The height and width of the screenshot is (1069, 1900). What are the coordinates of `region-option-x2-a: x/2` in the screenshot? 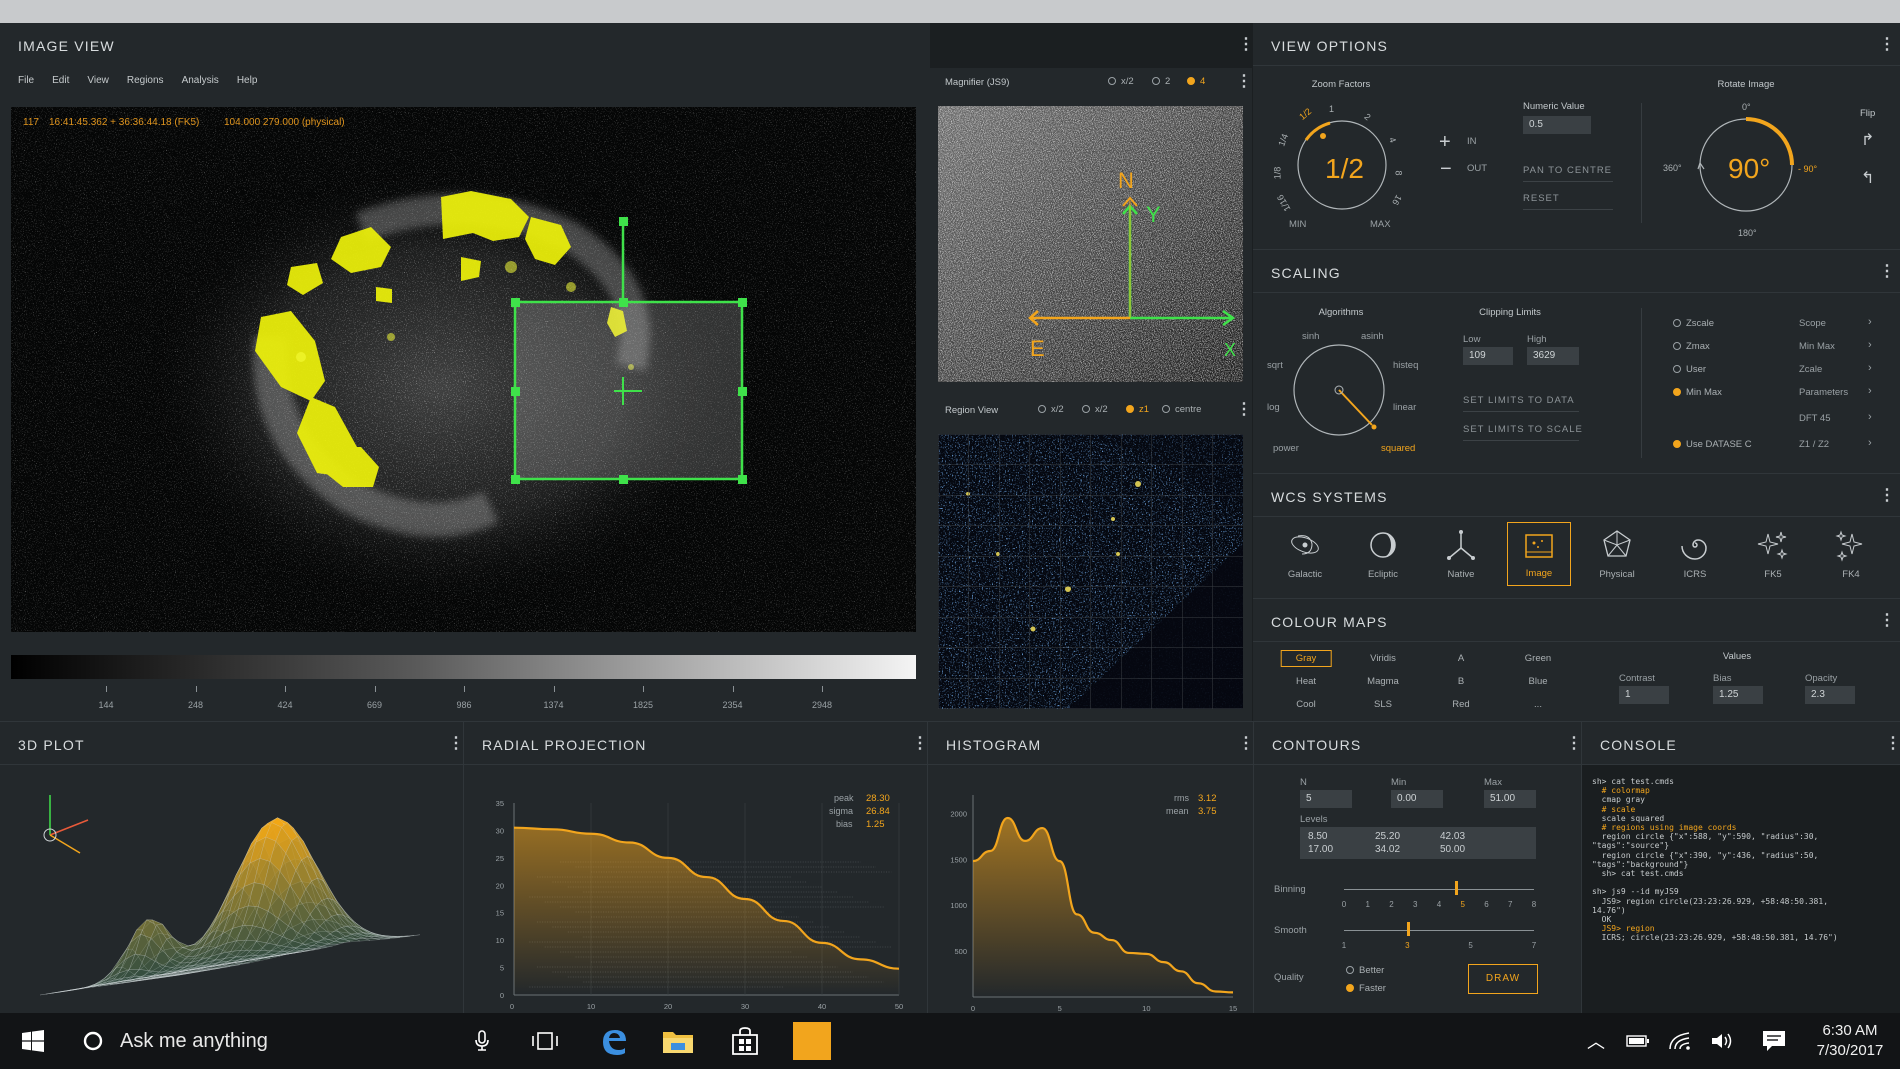 It's located at (1051, 409).